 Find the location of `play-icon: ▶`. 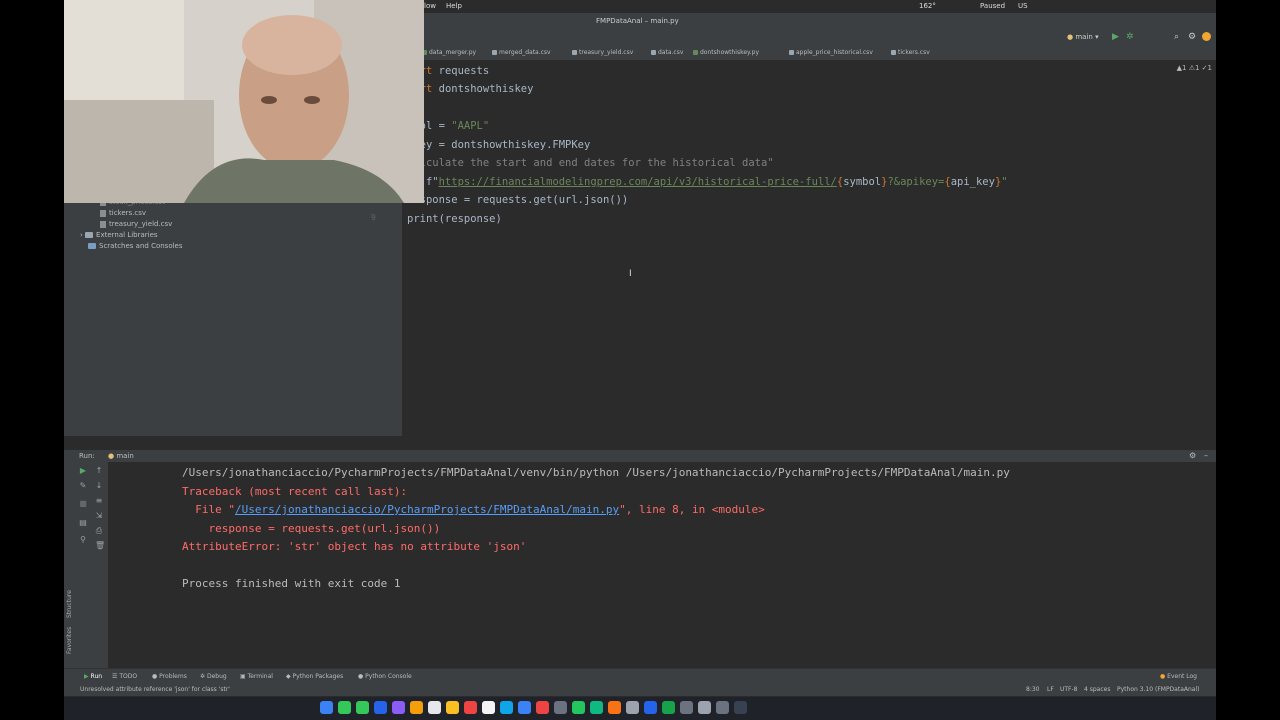

play-icon: ▶ is located at coordinates (86, 676).